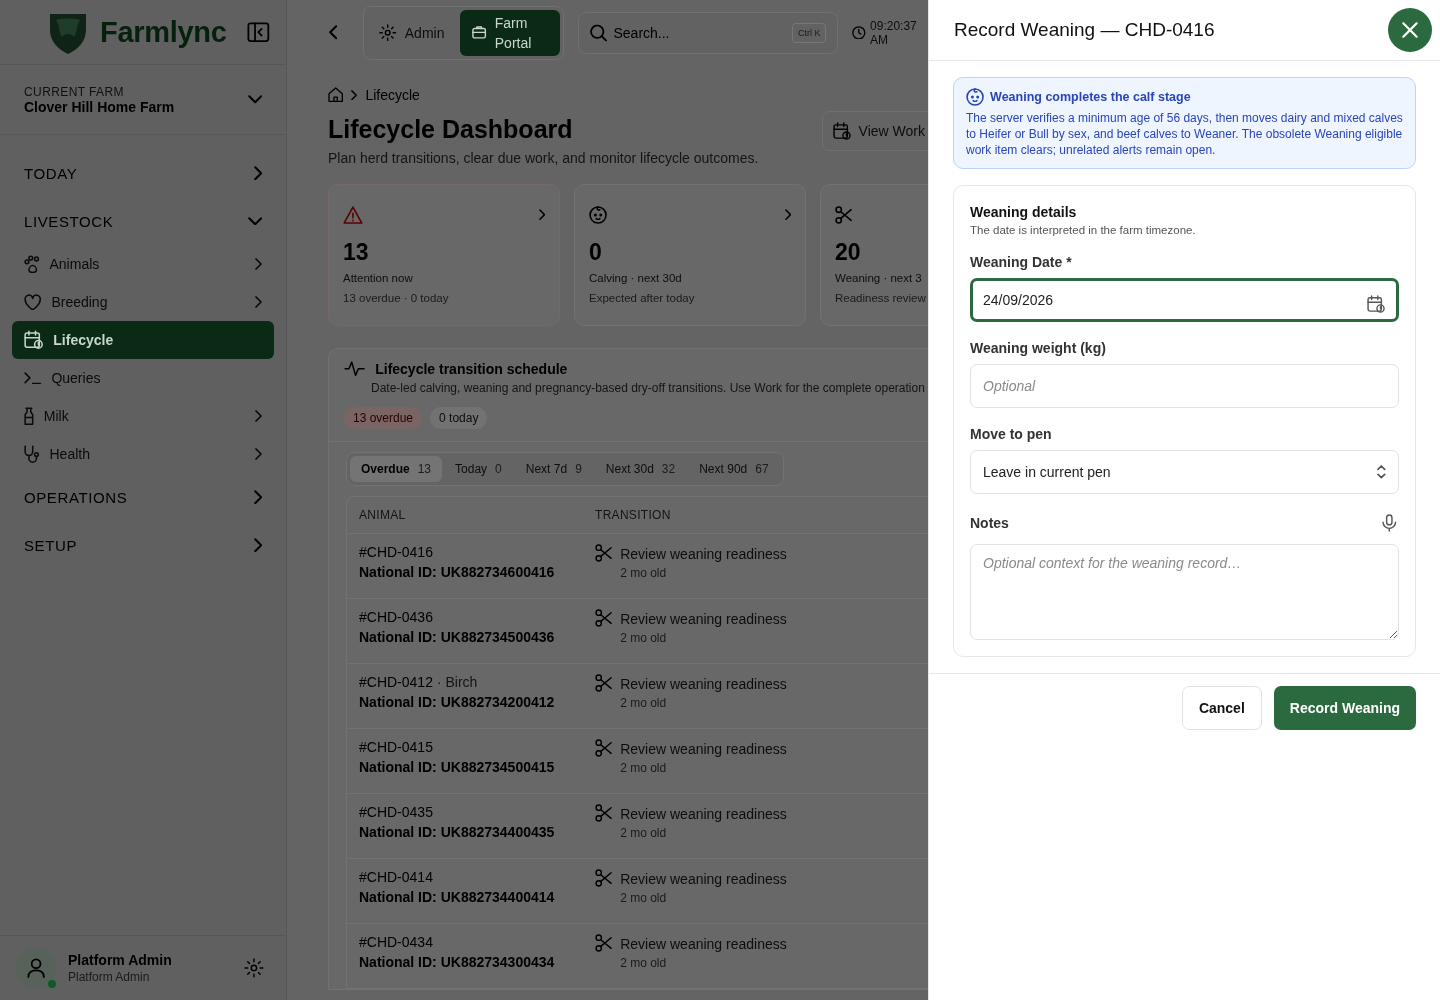 The height and width of the screenshot is (1000, 1440). I want to click on stat-card: 13 Attention now 13 overdue · 0 today, so click(444, 255).